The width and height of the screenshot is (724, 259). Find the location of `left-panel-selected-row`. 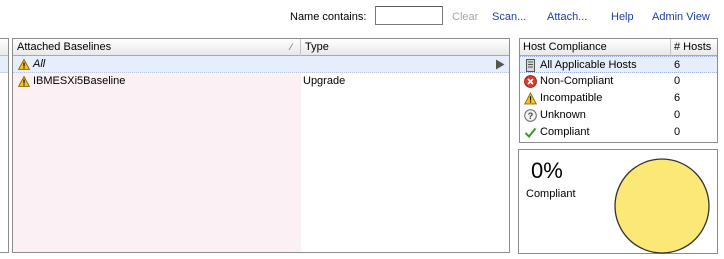

left-panel-selected-row is located at coordinates (4, 64).